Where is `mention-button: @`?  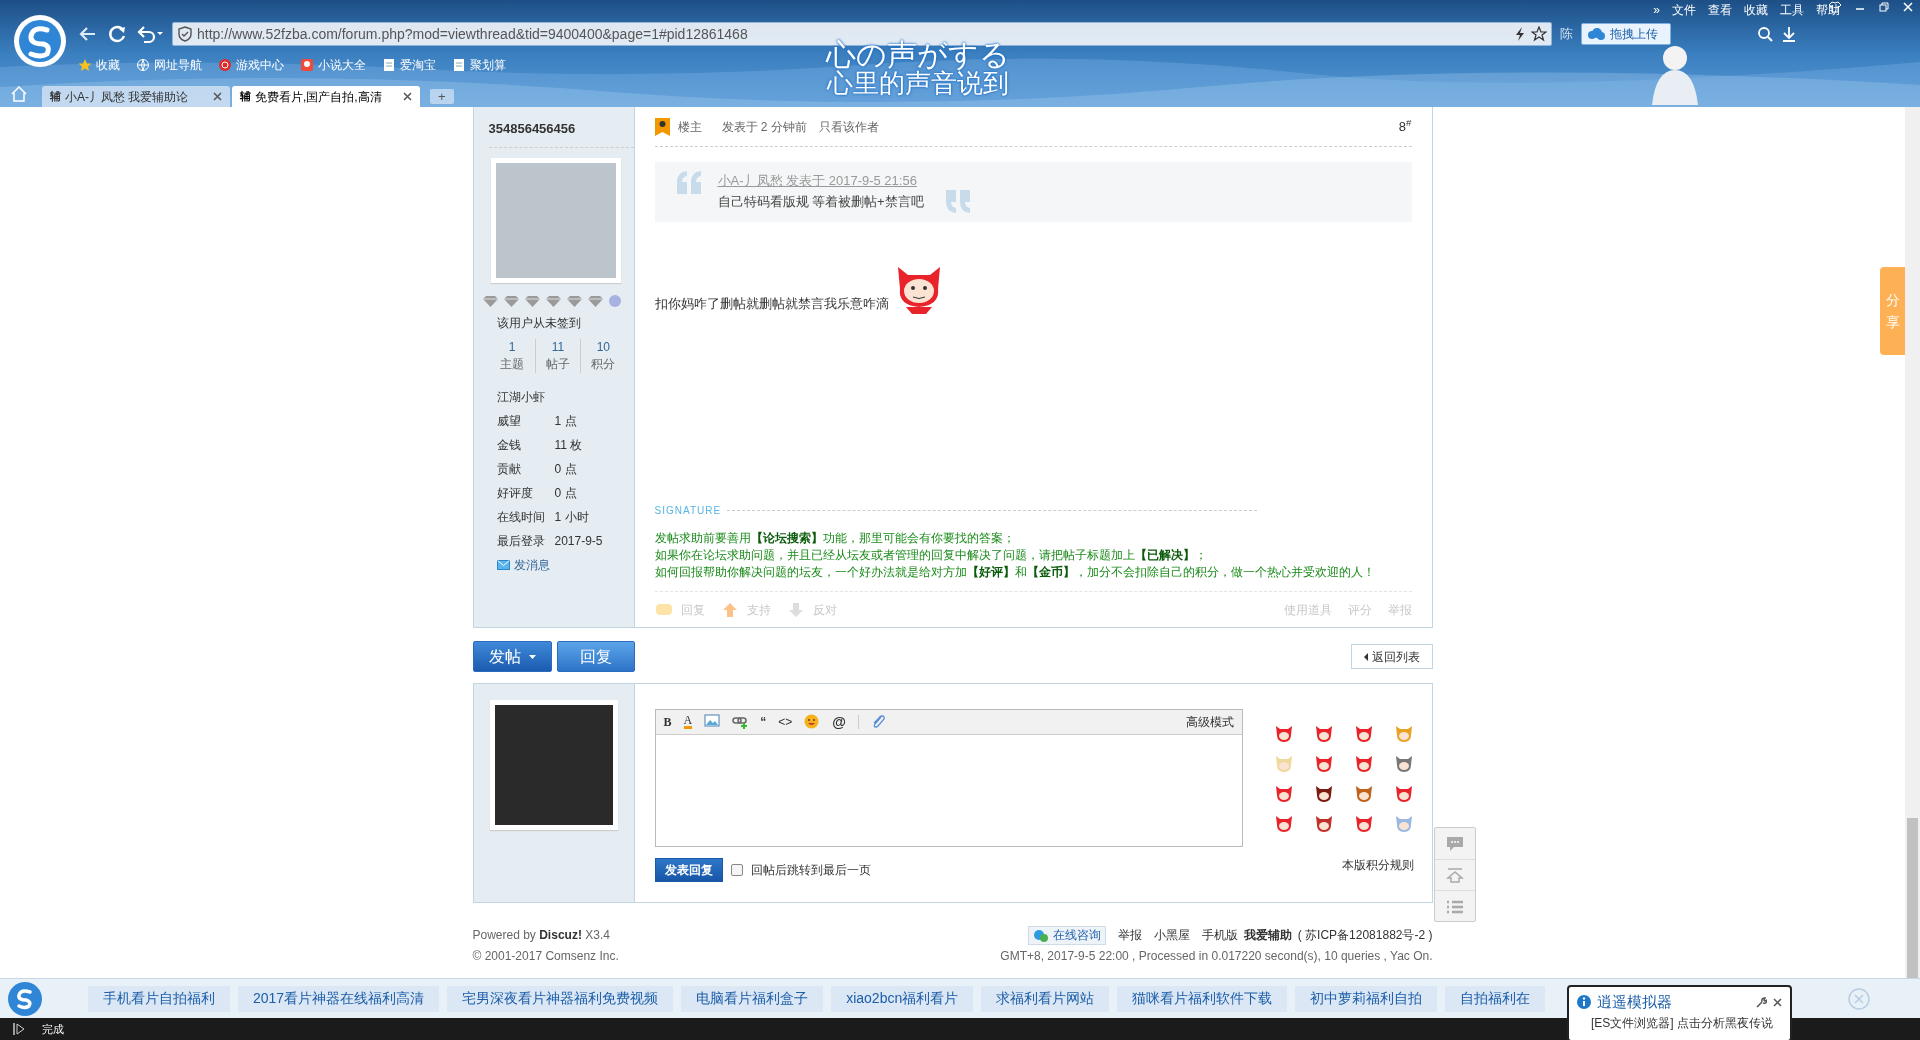
mention-button: @ is located at coordinates (839, 722).